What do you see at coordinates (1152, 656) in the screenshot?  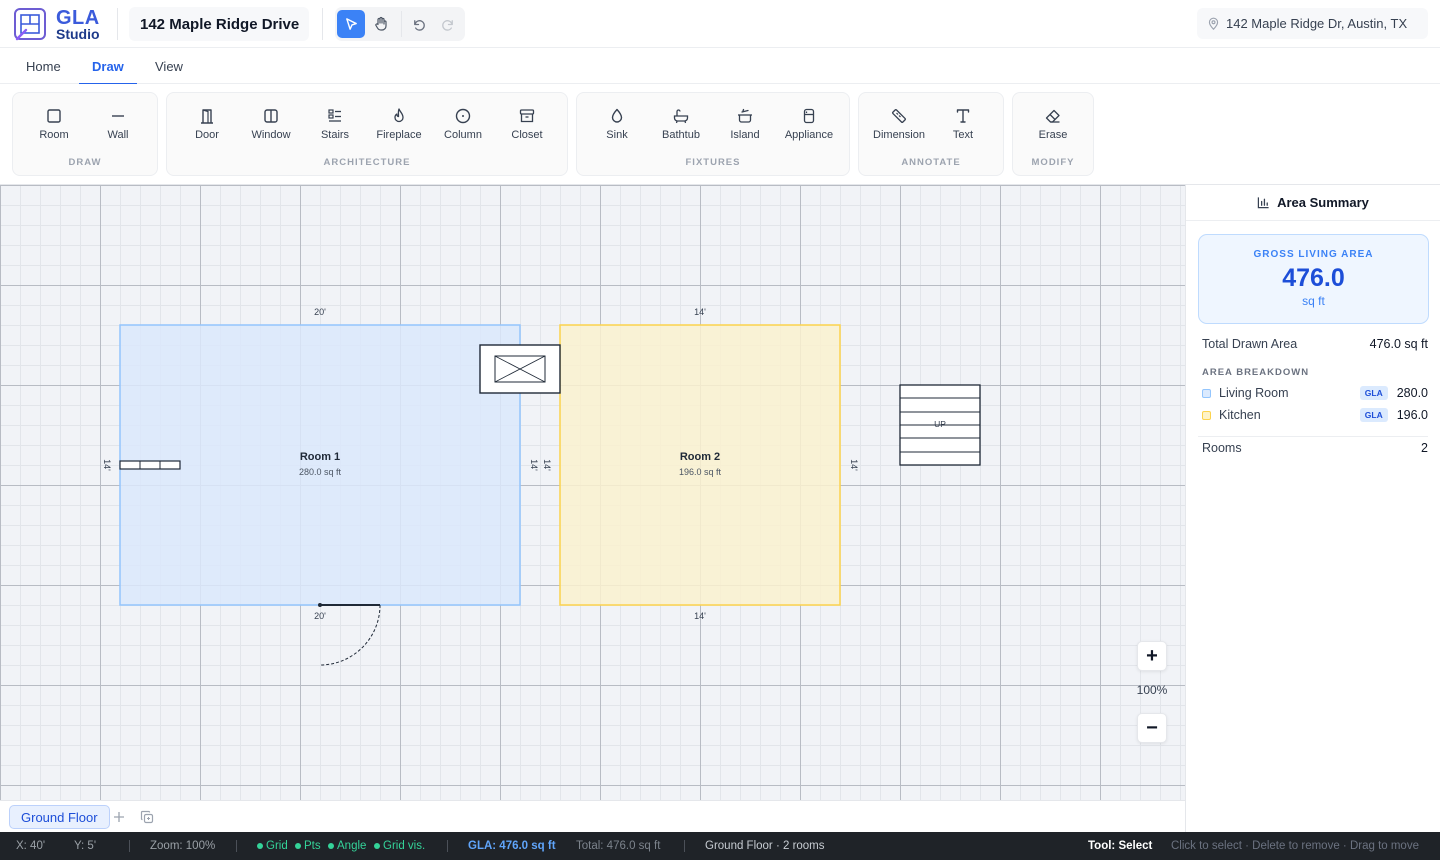 I see `zoom-in-button: +` at bounding box center [1152, 656].